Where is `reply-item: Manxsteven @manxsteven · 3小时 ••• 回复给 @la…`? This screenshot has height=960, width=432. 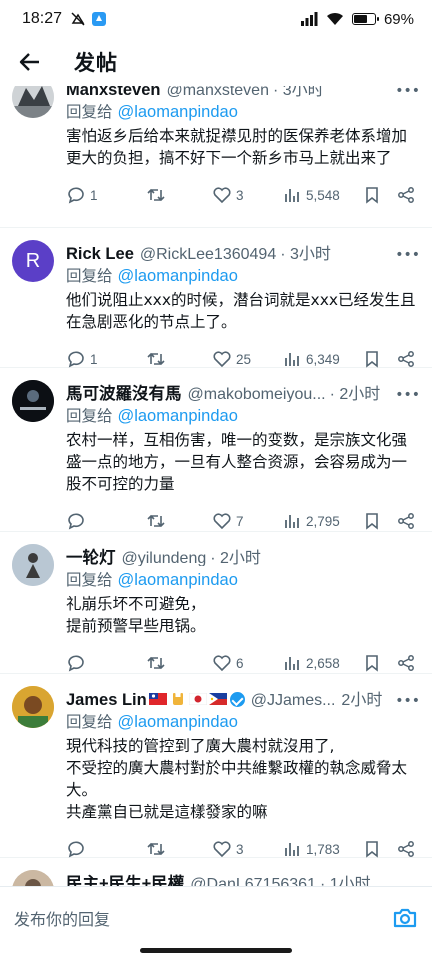 reply-item: Manxsteven @manxsteven · 3小时 ••• 回复给 @la… is located at coordinates (216, 157).